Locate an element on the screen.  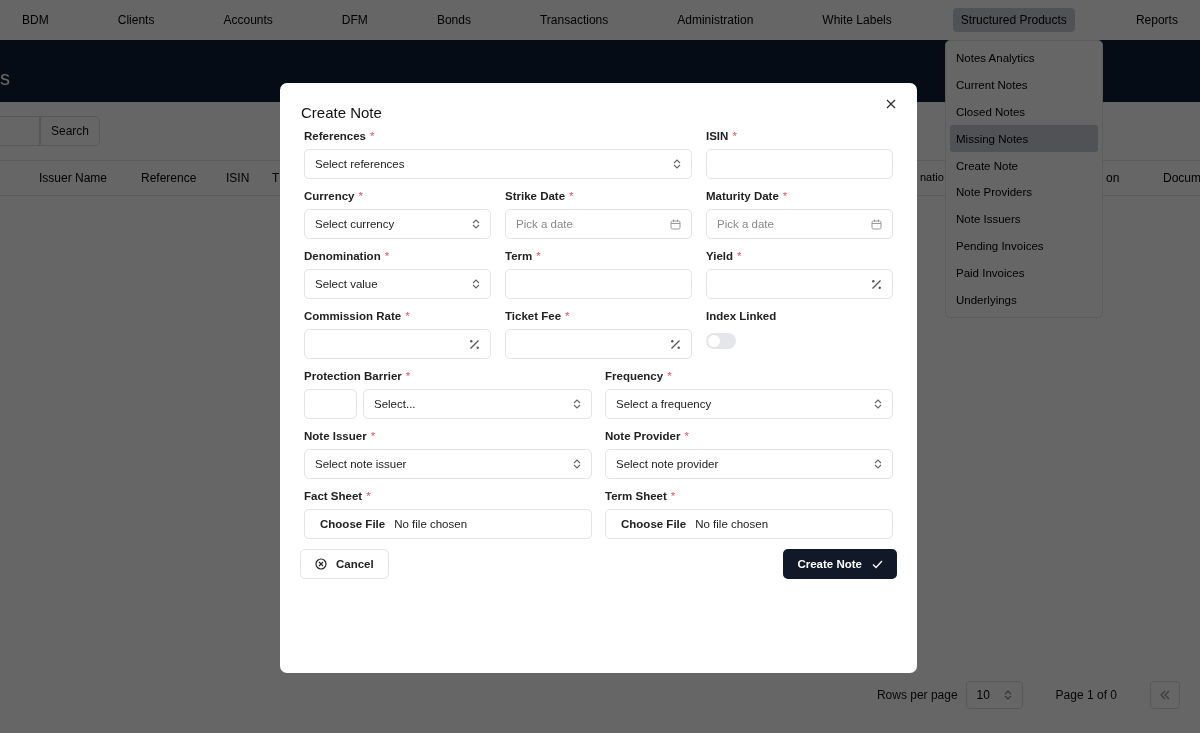
toggle-switch is located at coordinates (721, 341).